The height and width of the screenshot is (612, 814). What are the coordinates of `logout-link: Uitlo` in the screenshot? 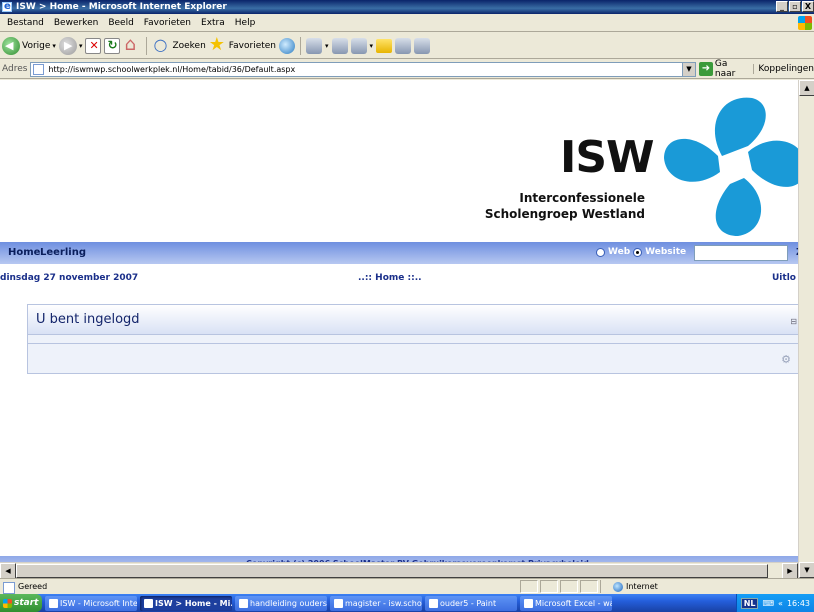 It's located at (784, 278).